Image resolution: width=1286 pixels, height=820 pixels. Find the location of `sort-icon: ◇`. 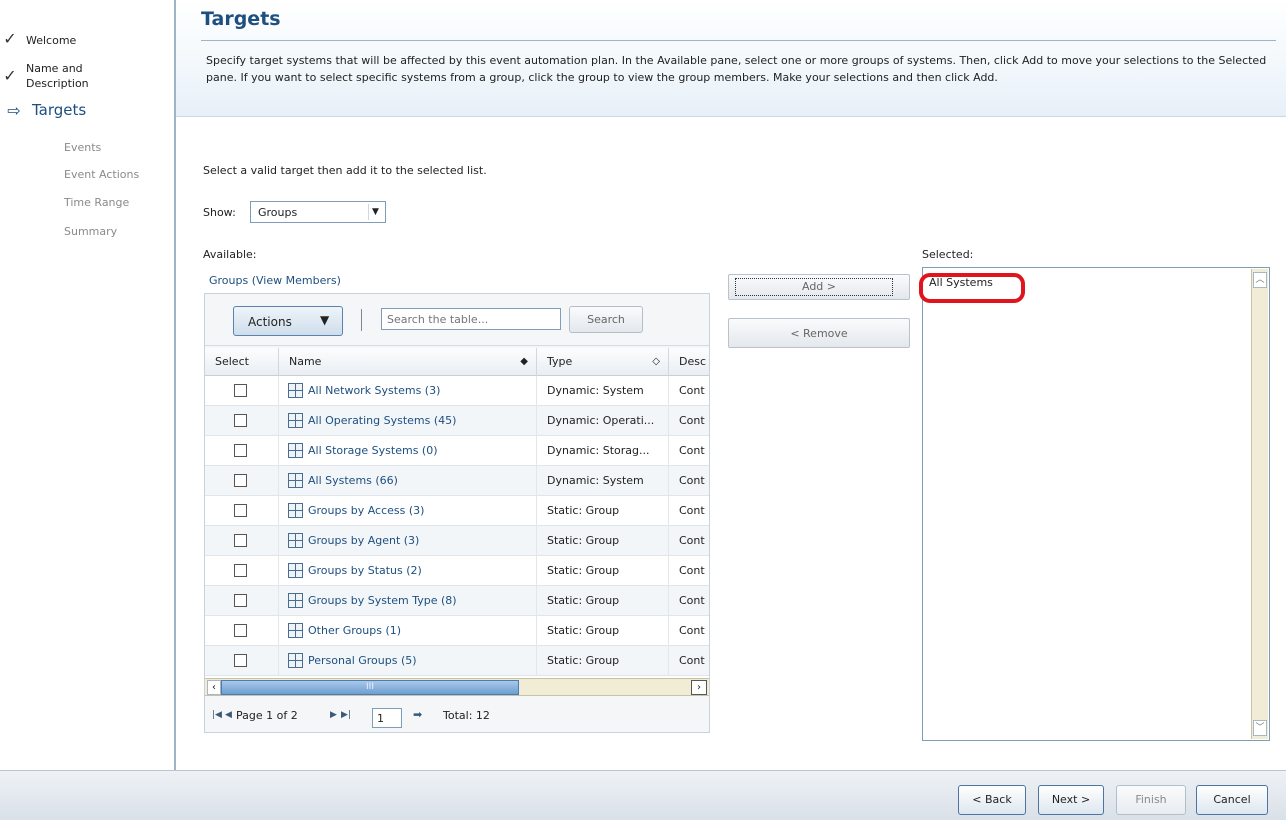

sort-icon: ◇ is located at coordinates (656, 361).